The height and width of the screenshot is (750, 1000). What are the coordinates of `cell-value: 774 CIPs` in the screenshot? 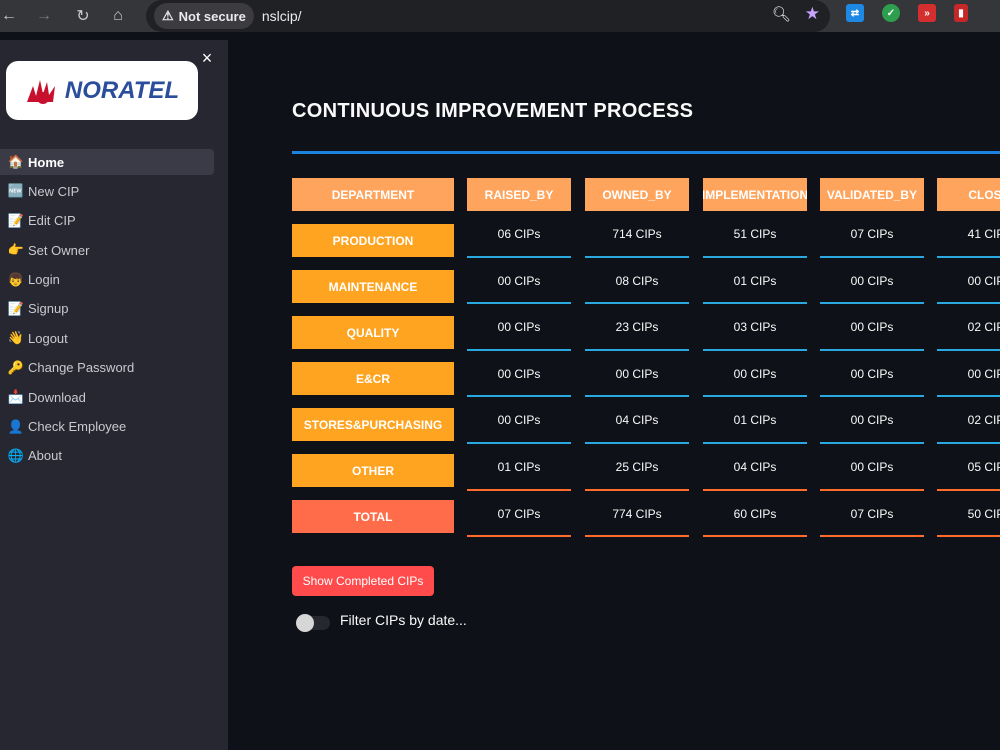 It's located at (637, 513).